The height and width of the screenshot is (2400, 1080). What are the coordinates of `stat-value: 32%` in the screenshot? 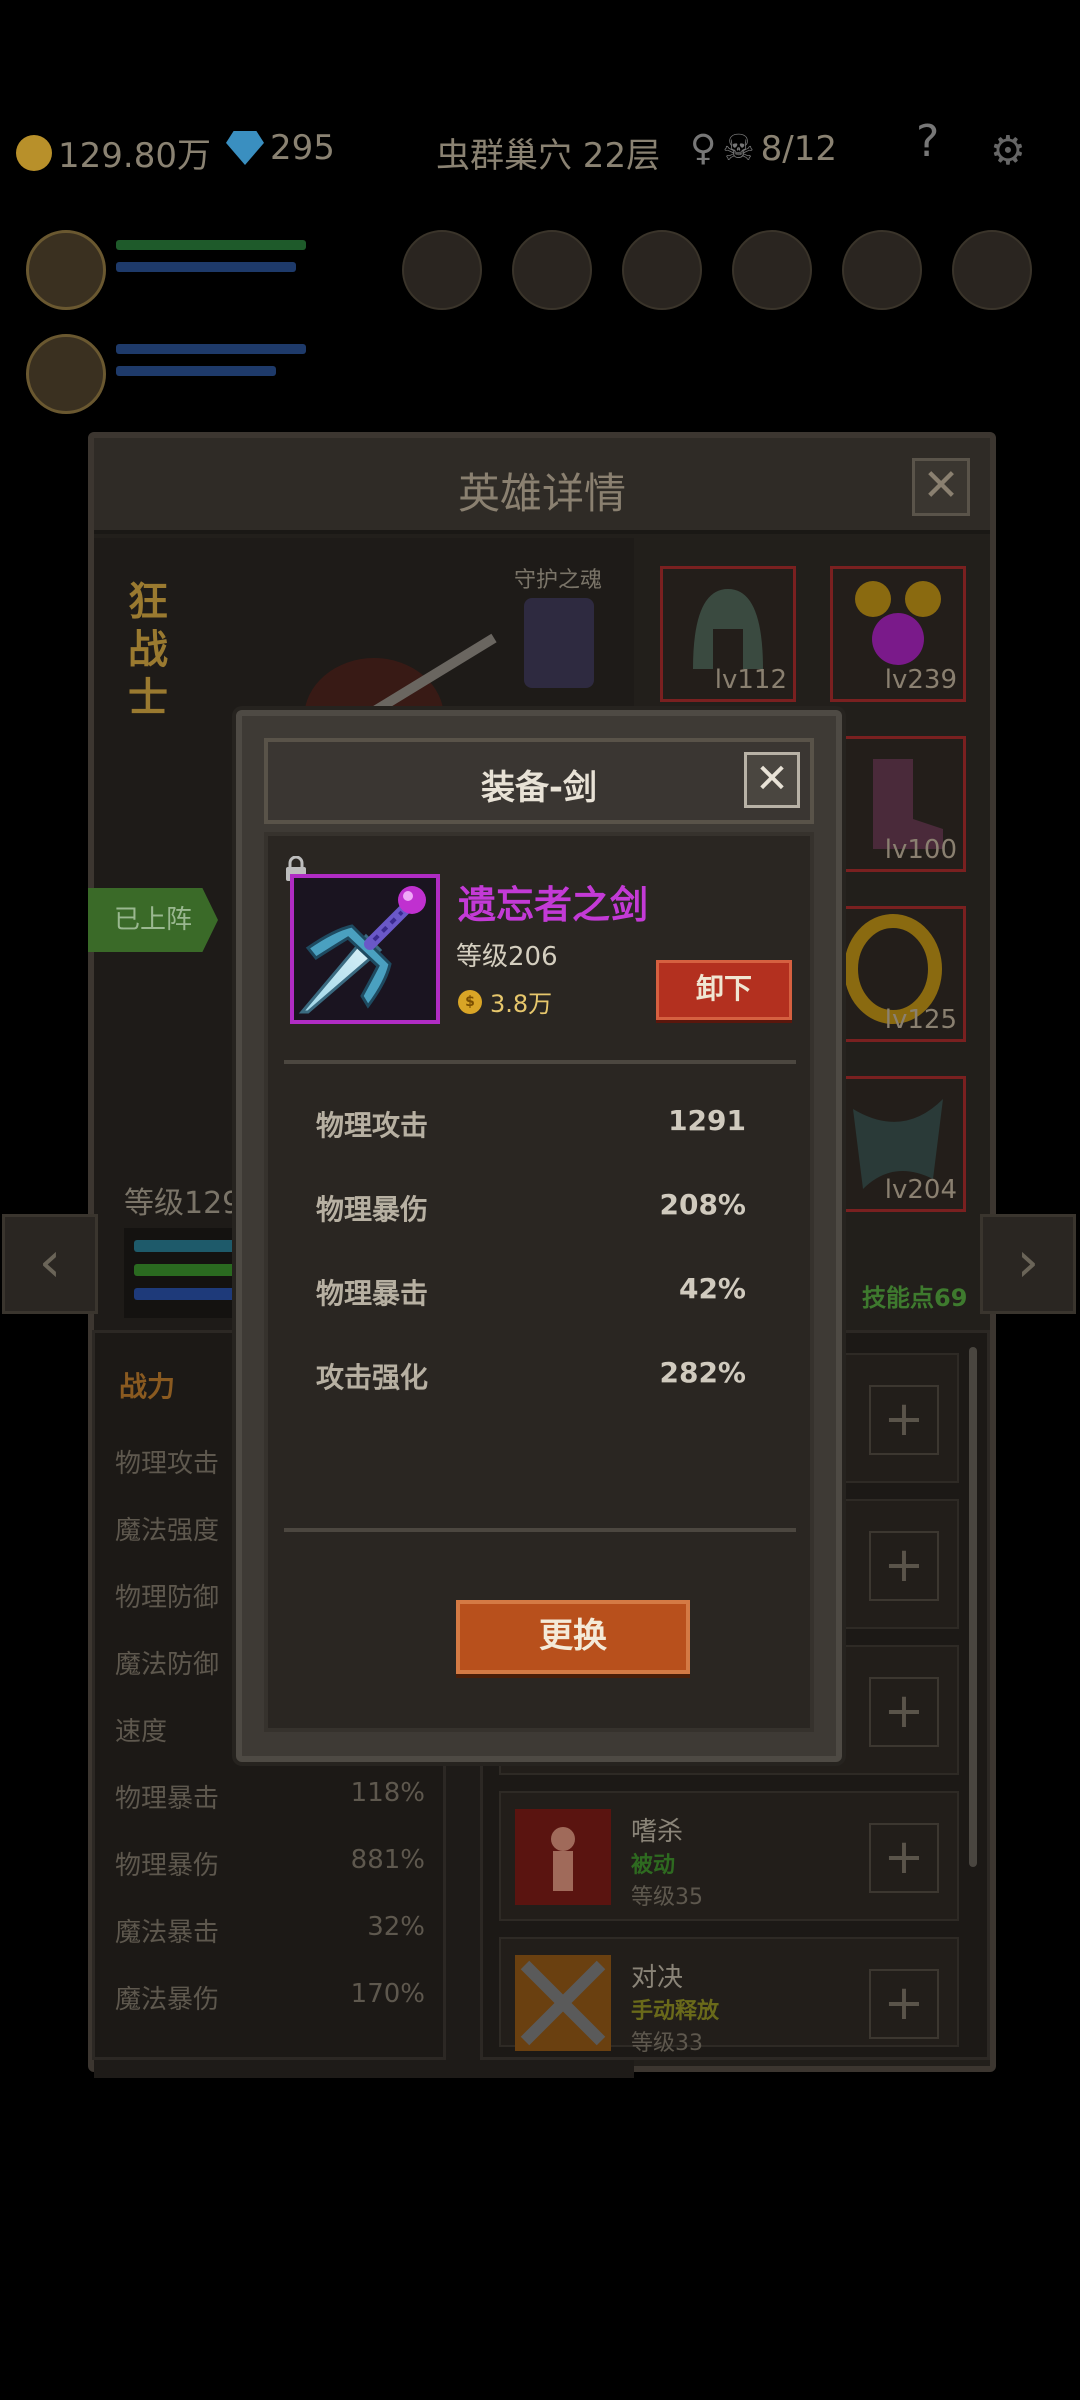 It's located at (396, 1927).